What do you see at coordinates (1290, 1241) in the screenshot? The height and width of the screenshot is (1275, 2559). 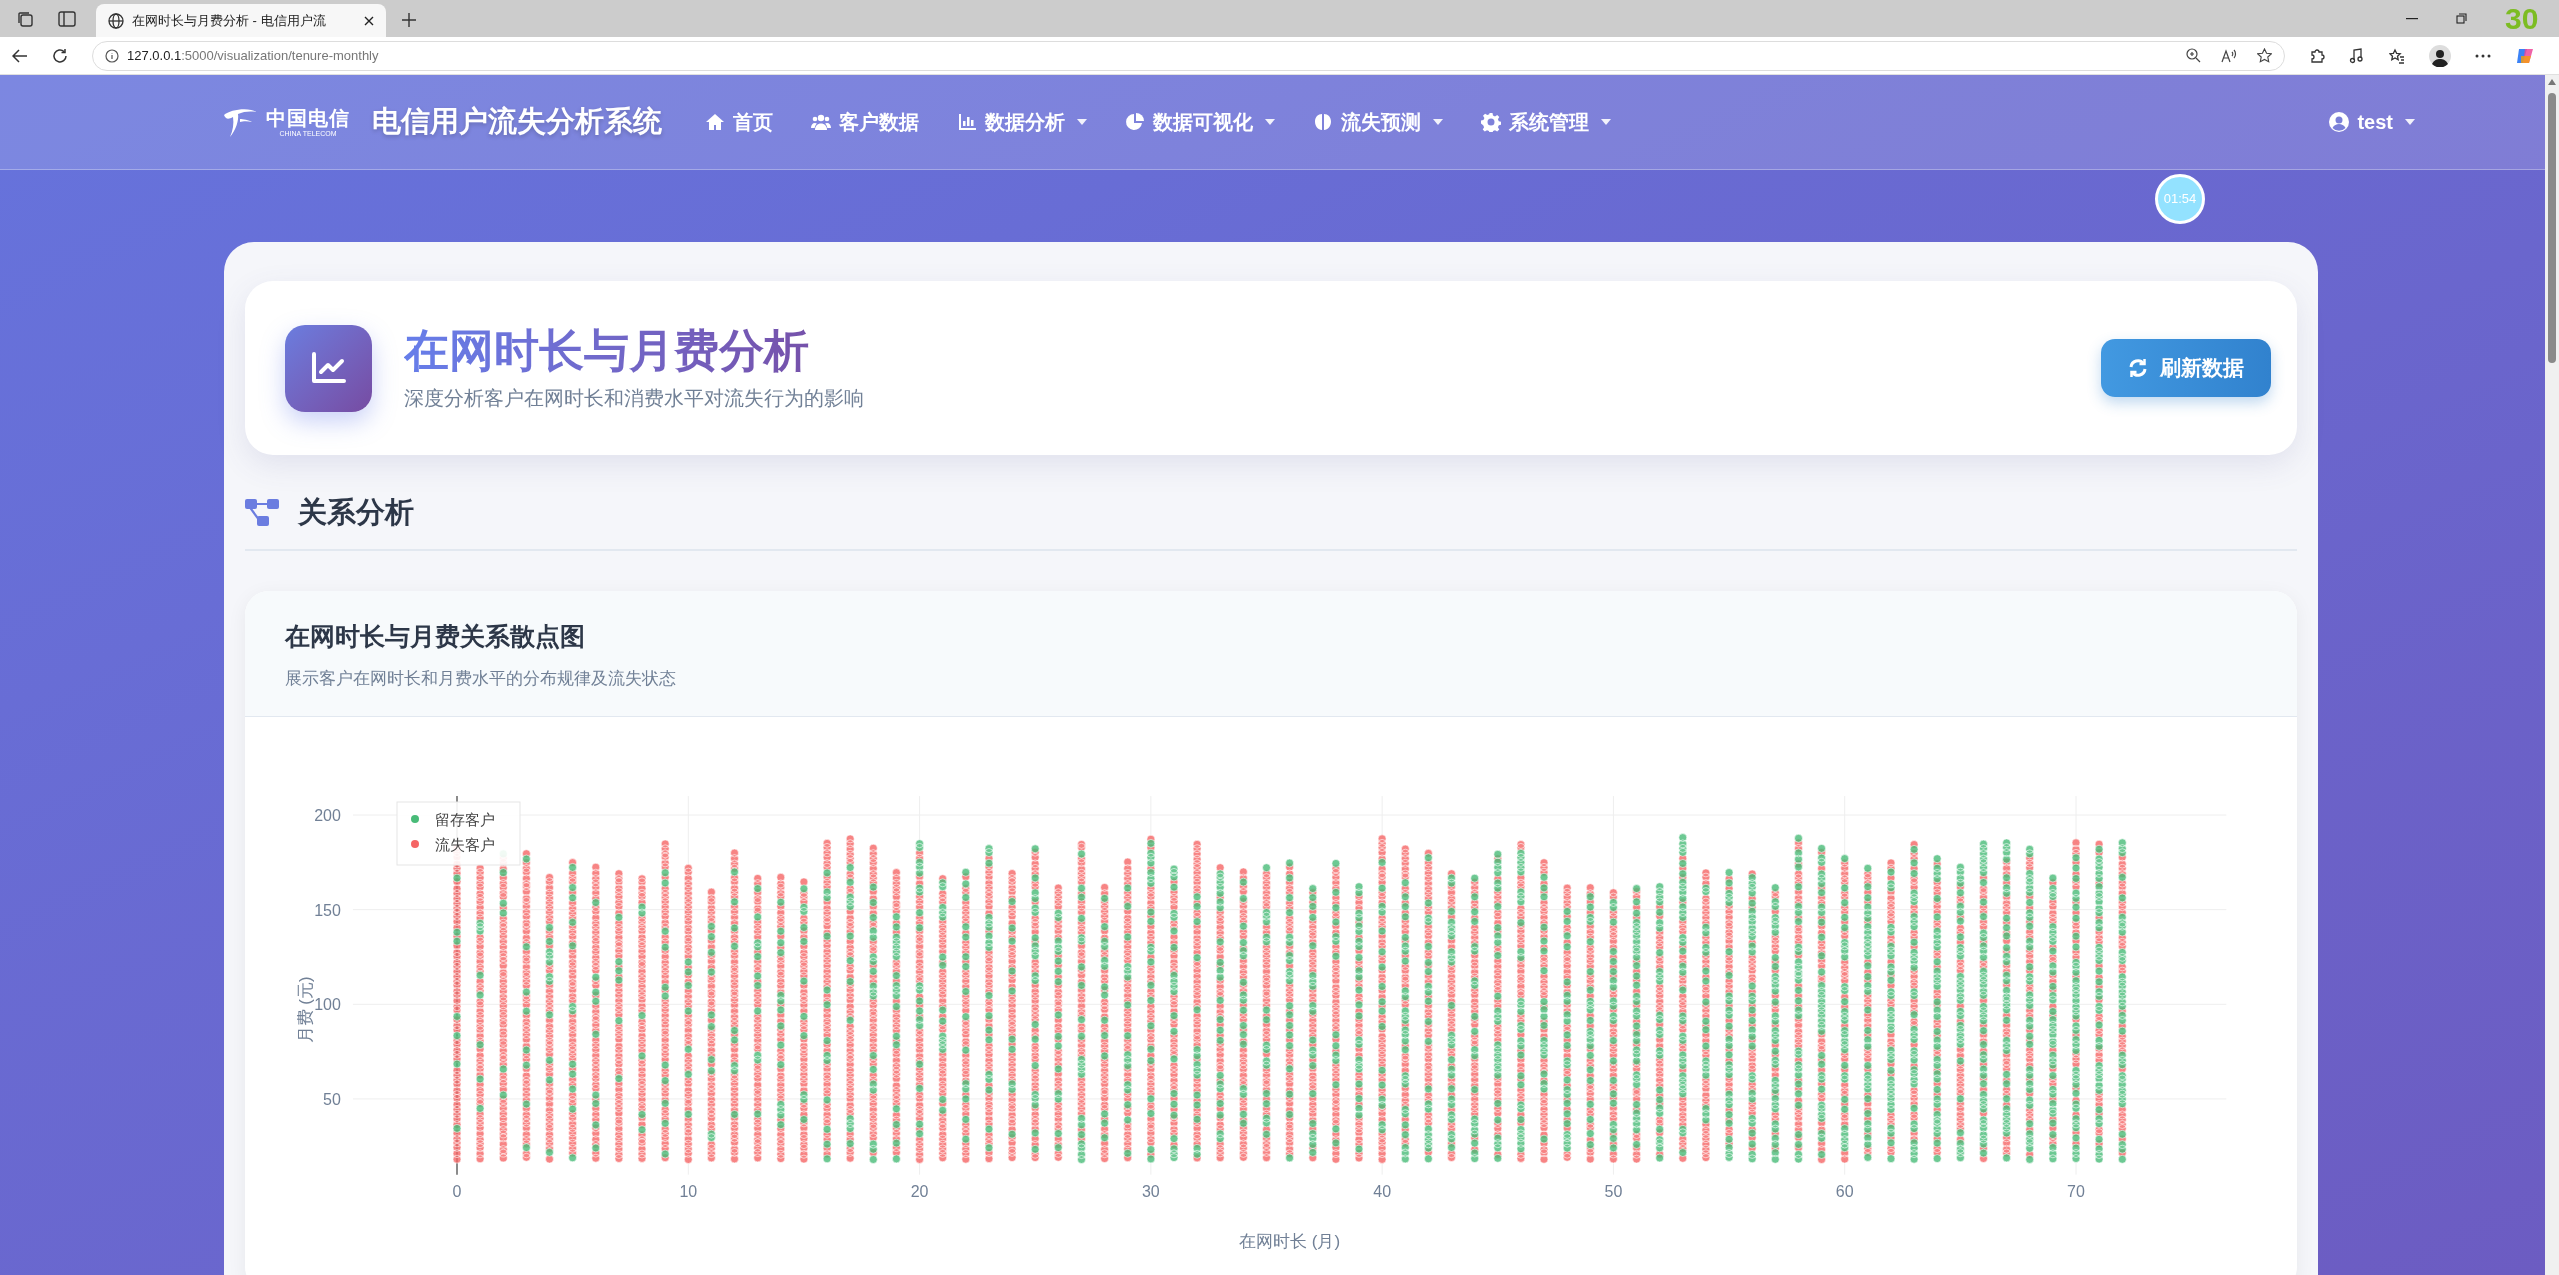 I see `x-axis-title: 在网时长 (月)` at bounding box center [1290, 1241].